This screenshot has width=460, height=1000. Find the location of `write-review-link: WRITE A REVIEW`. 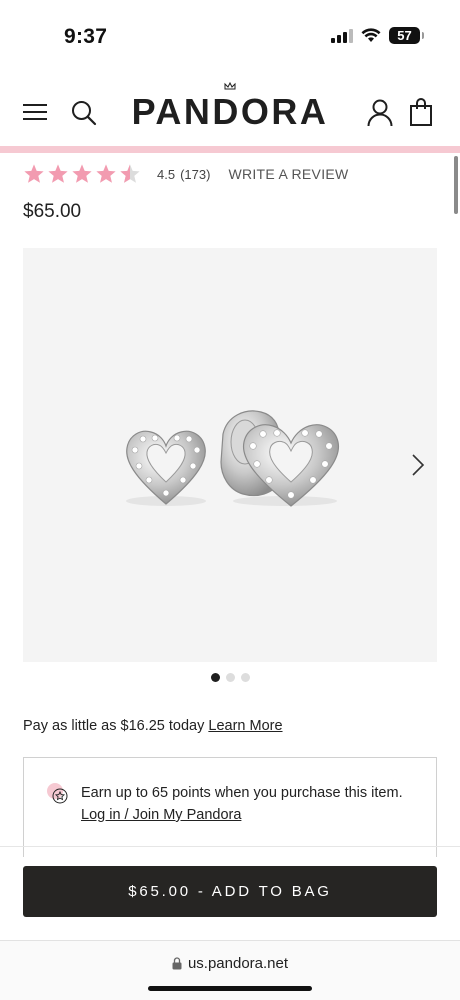

write-review-link: WRITE A REVIEW is located at coordinates (288, 174).